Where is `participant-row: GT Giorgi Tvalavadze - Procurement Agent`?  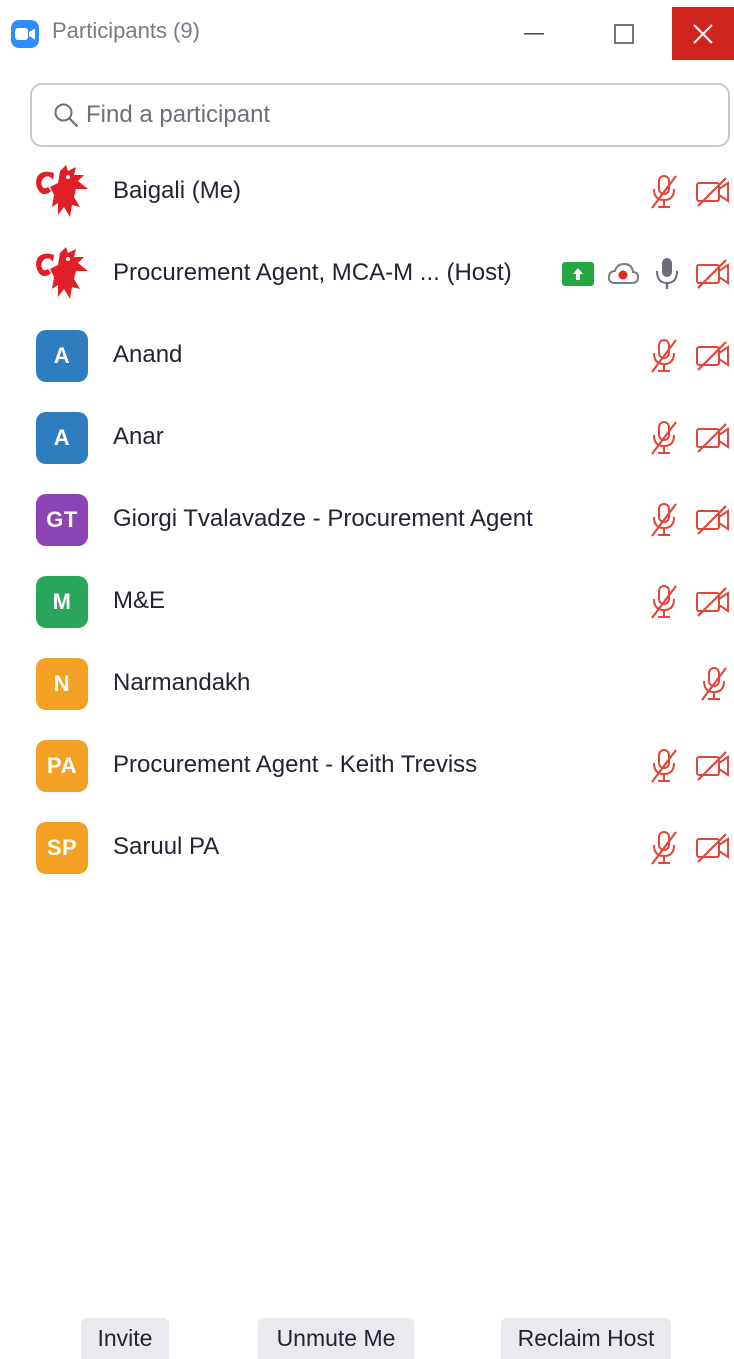 participant-row: GT Giorgi Tvalavadze - Procurement Agent is located at coordinates (367, 520).